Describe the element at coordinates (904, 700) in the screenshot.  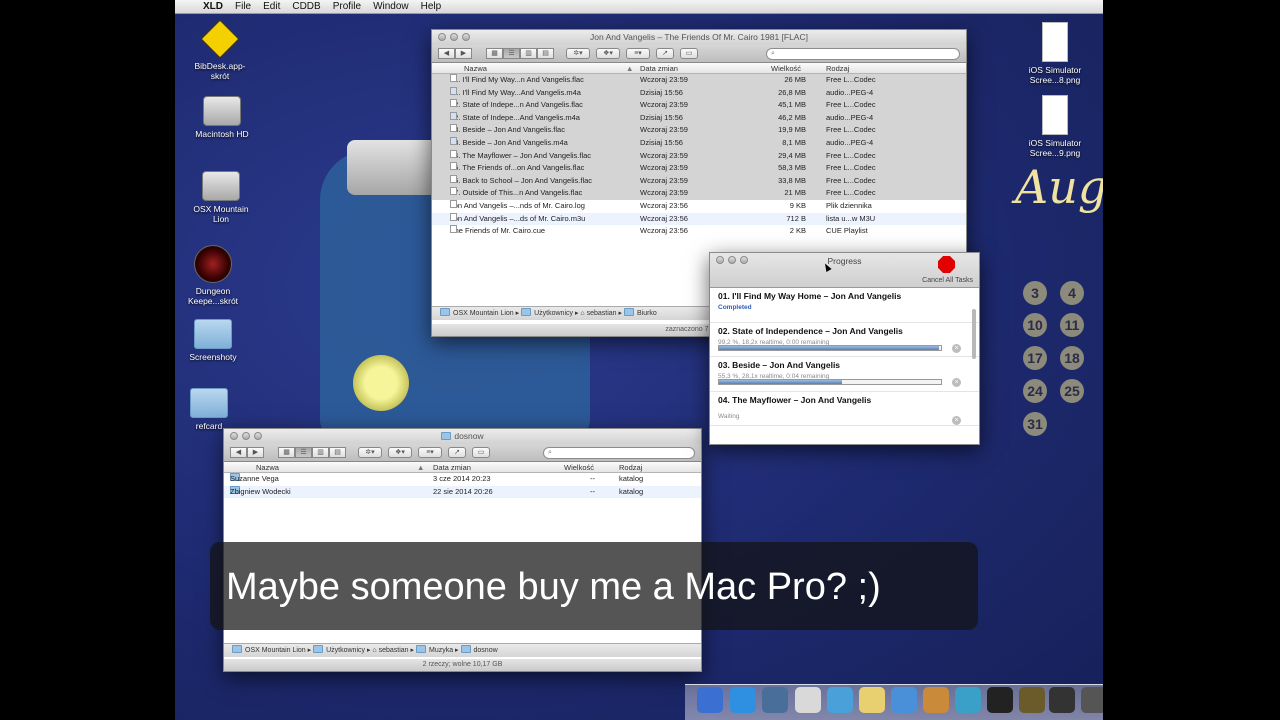
I see `pages-icon` at that location.